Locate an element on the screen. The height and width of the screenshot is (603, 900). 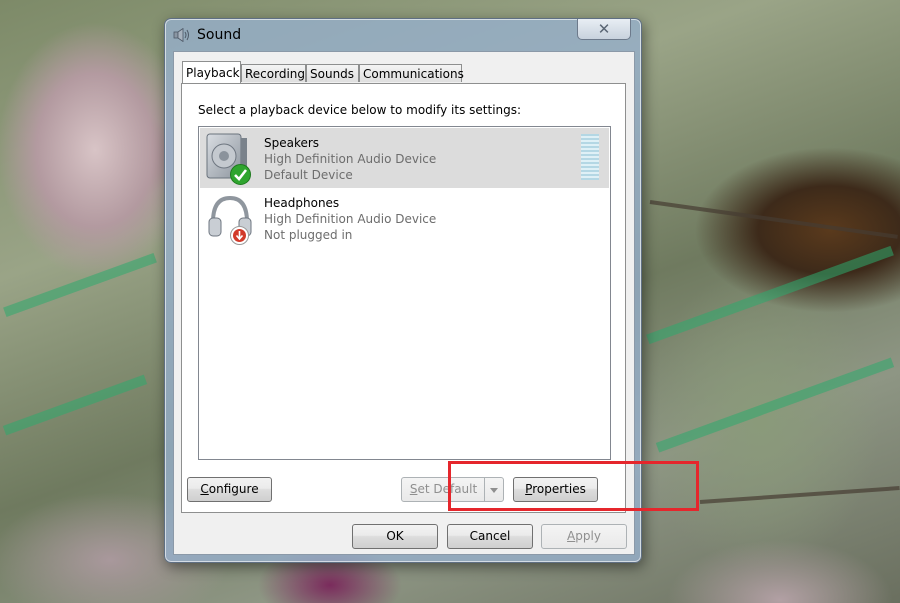
tab-label: Sounds is located at coordinates (332, 74).